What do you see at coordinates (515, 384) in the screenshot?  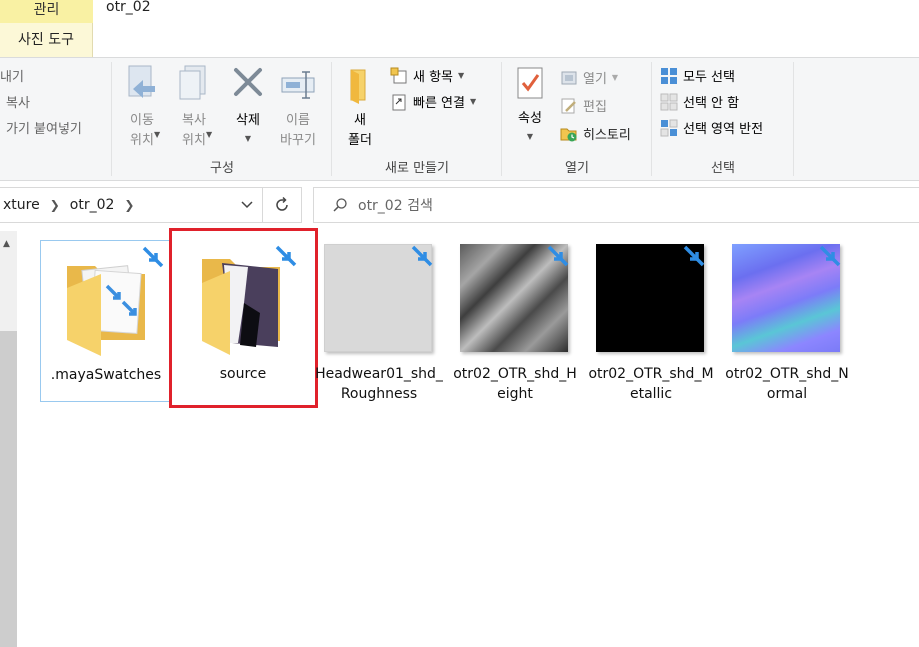 I see `file-name: otr02_OTR_shd_Height` at bounding box center [515, 384].